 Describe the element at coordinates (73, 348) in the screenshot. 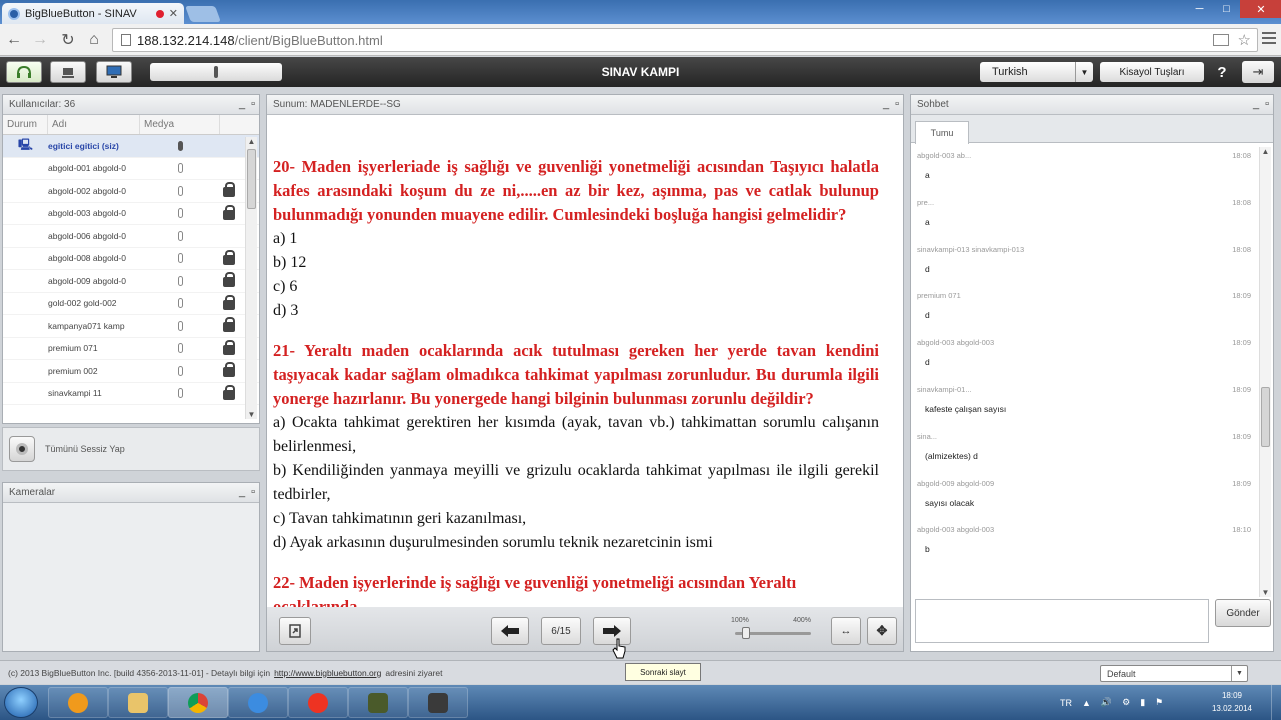

I see `user-name: premium 071` at that location.